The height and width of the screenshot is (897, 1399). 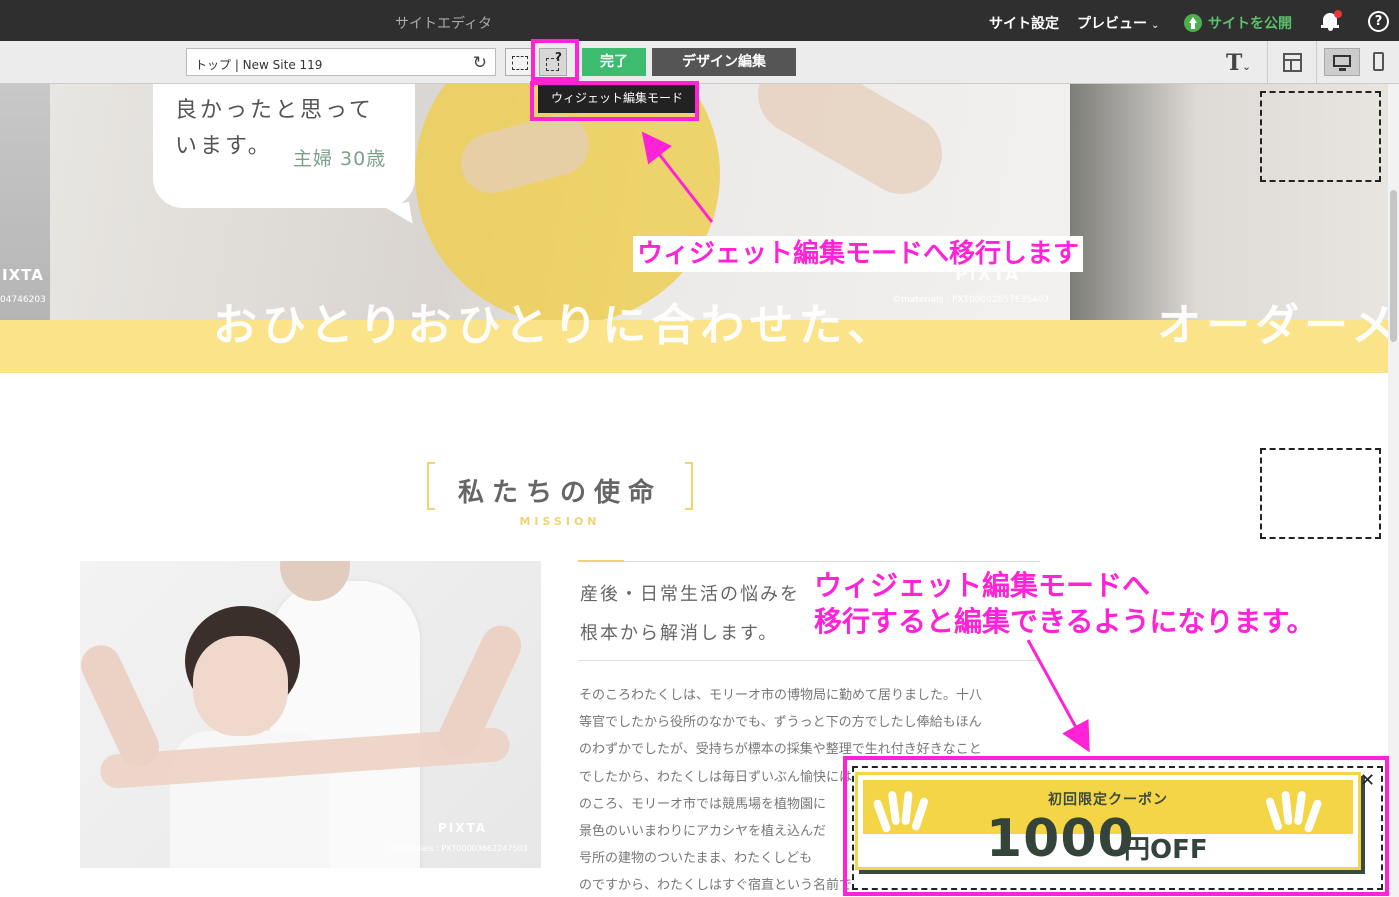 I want to click on annotation-note-1: ウィジェット編集モードへ移行します, so click(x=858, y=254).